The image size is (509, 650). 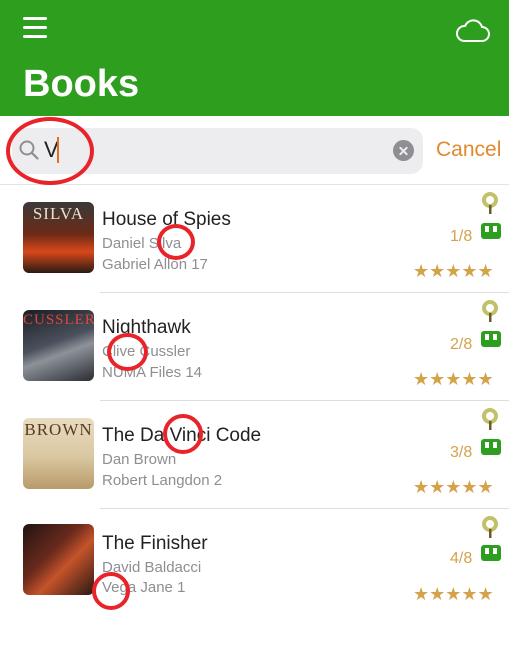 What do you see at coordinates (182, 435) in the screenshot?
I see `book-title: The Da Vinci Code` at bounding box center [182, 435].